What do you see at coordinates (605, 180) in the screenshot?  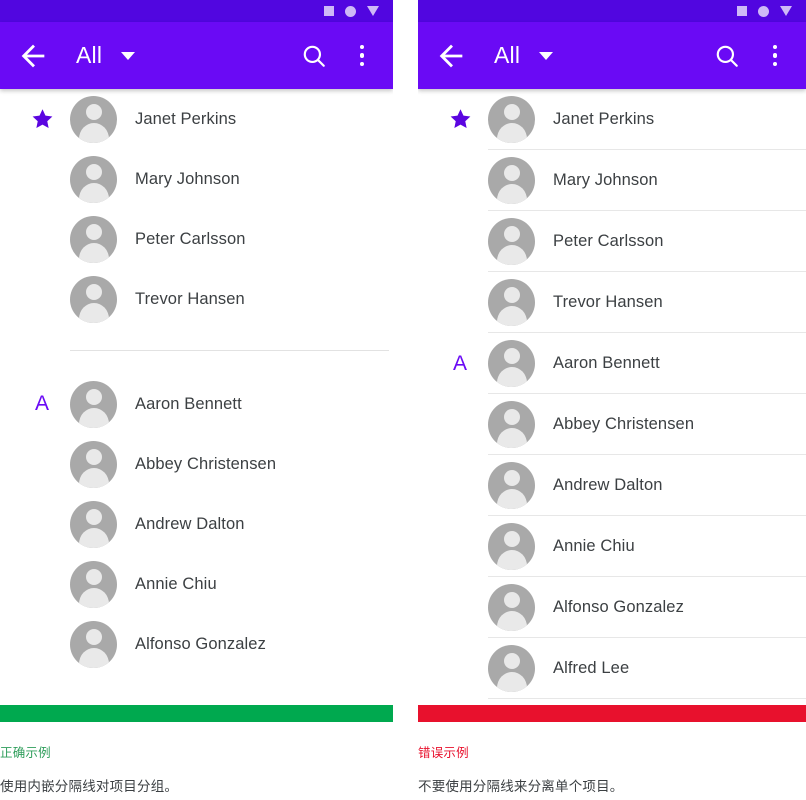 I see `contact-name: Mary Johnson` at bounding box center [605, 180].